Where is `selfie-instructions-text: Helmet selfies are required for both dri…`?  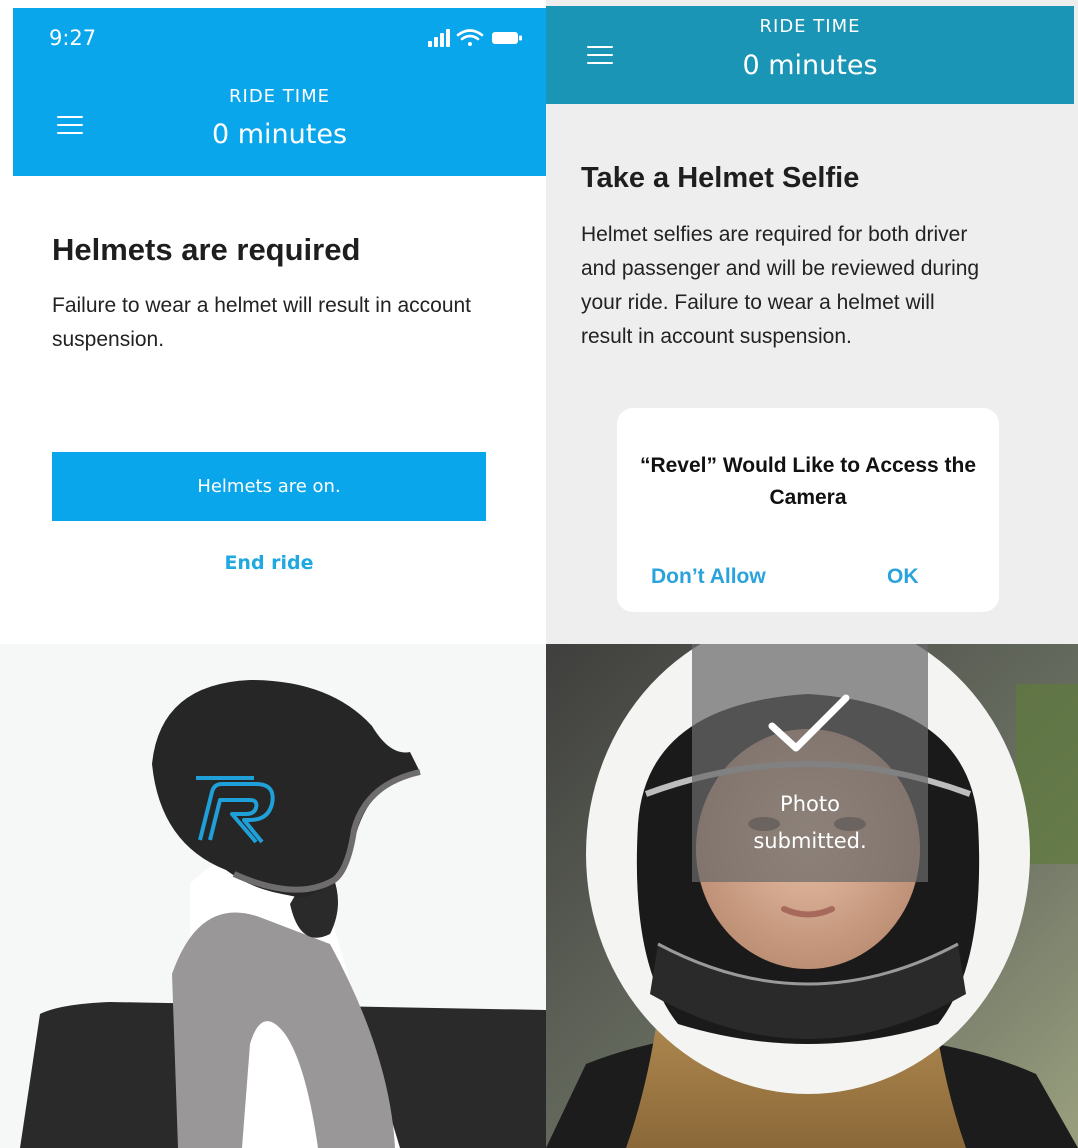 selfie-instructions-text: Helmet selfies are required for both dri… is located at coordinates (780, 285).